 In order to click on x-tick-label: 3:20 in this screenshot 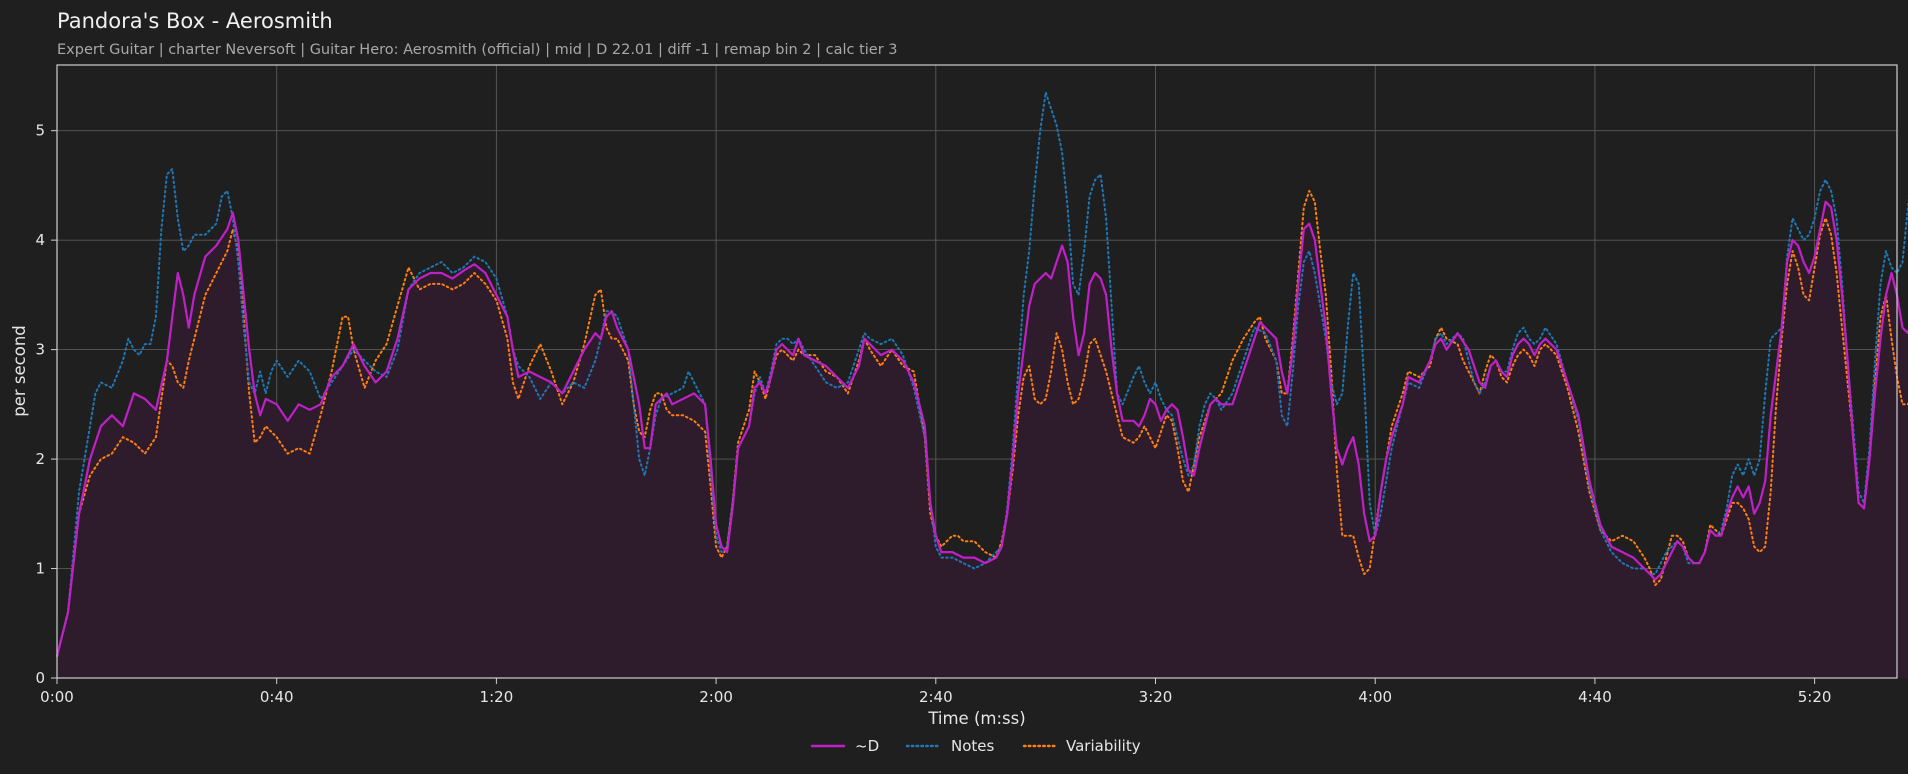, I will do `click(1156, 697)`.